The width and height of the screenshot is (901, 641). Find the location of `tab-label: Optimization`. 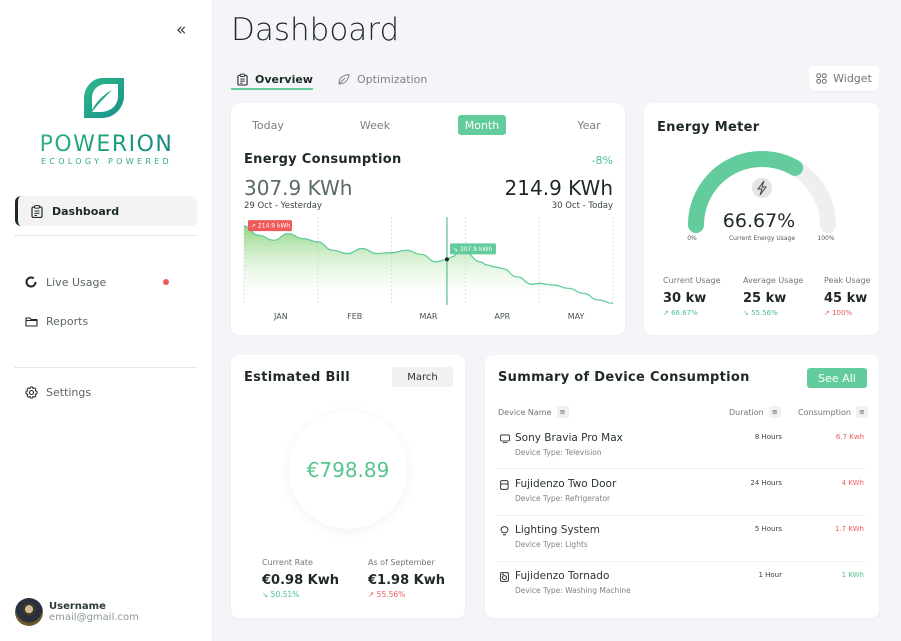

tab-label: Optimization is located at coordinates (392, 79).